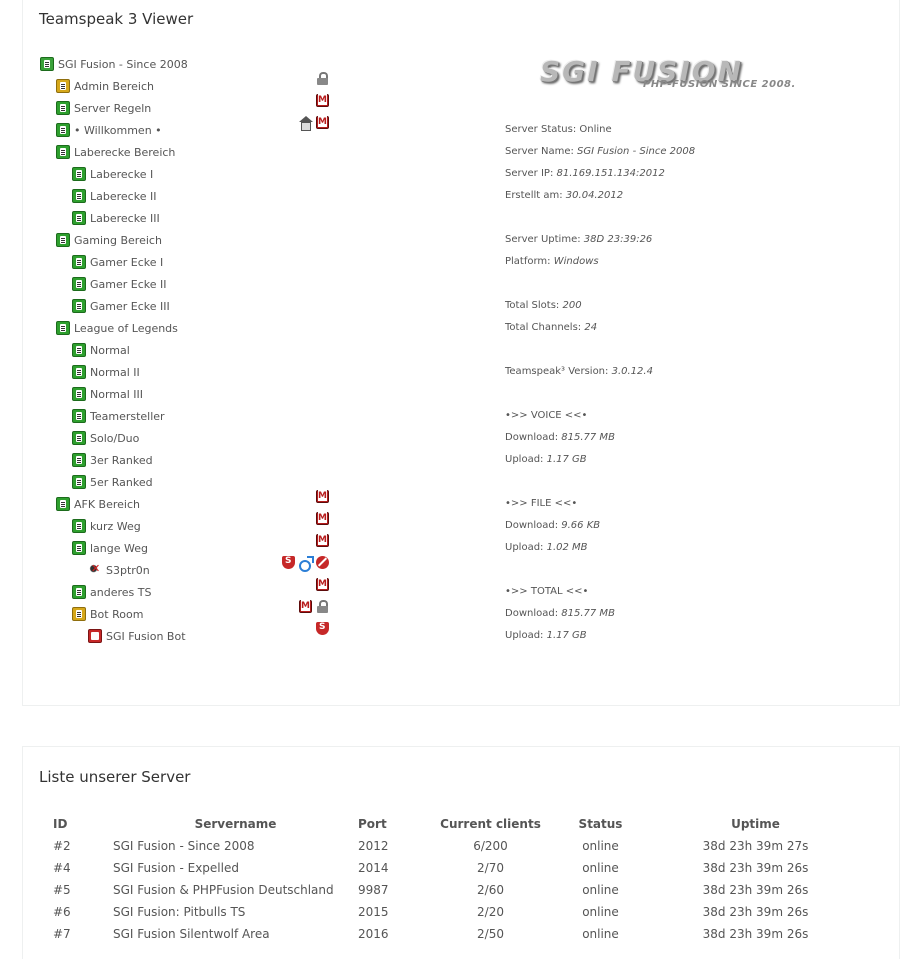  What do you see at coordinates (95, 569) in the screenshot?
I see `muted-user-icon` at bounding box center [95, 569].